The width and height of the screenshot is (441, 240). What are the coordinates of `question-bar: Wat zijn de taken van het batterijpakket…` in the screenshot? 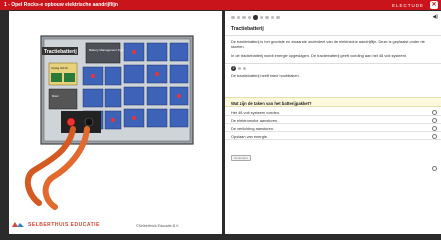 It's located at (333, 102).